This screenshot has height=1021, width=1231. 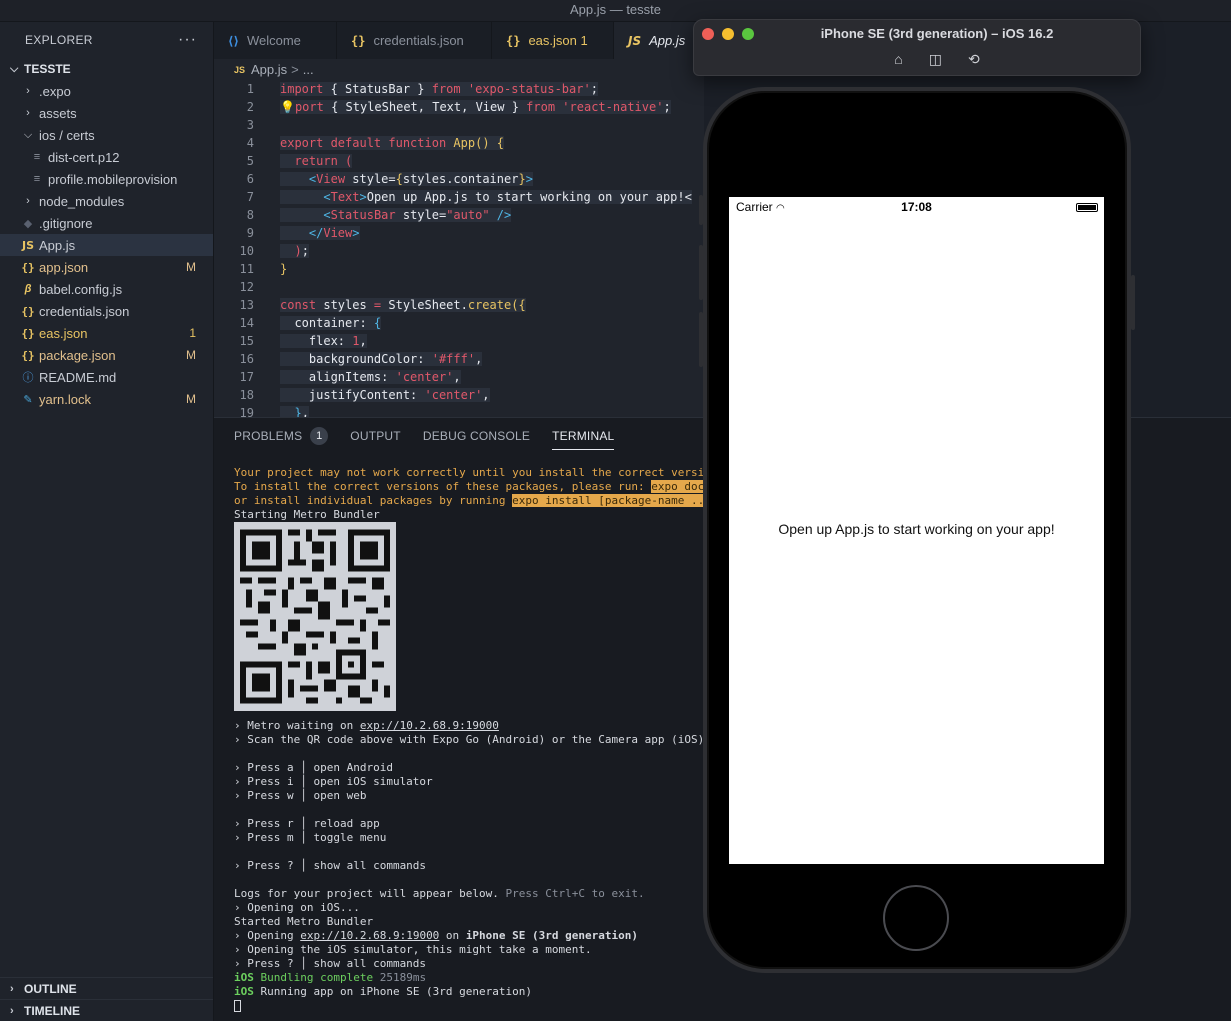 I want to click on tab-output: OUTPUT, so click(x=375, y=436).